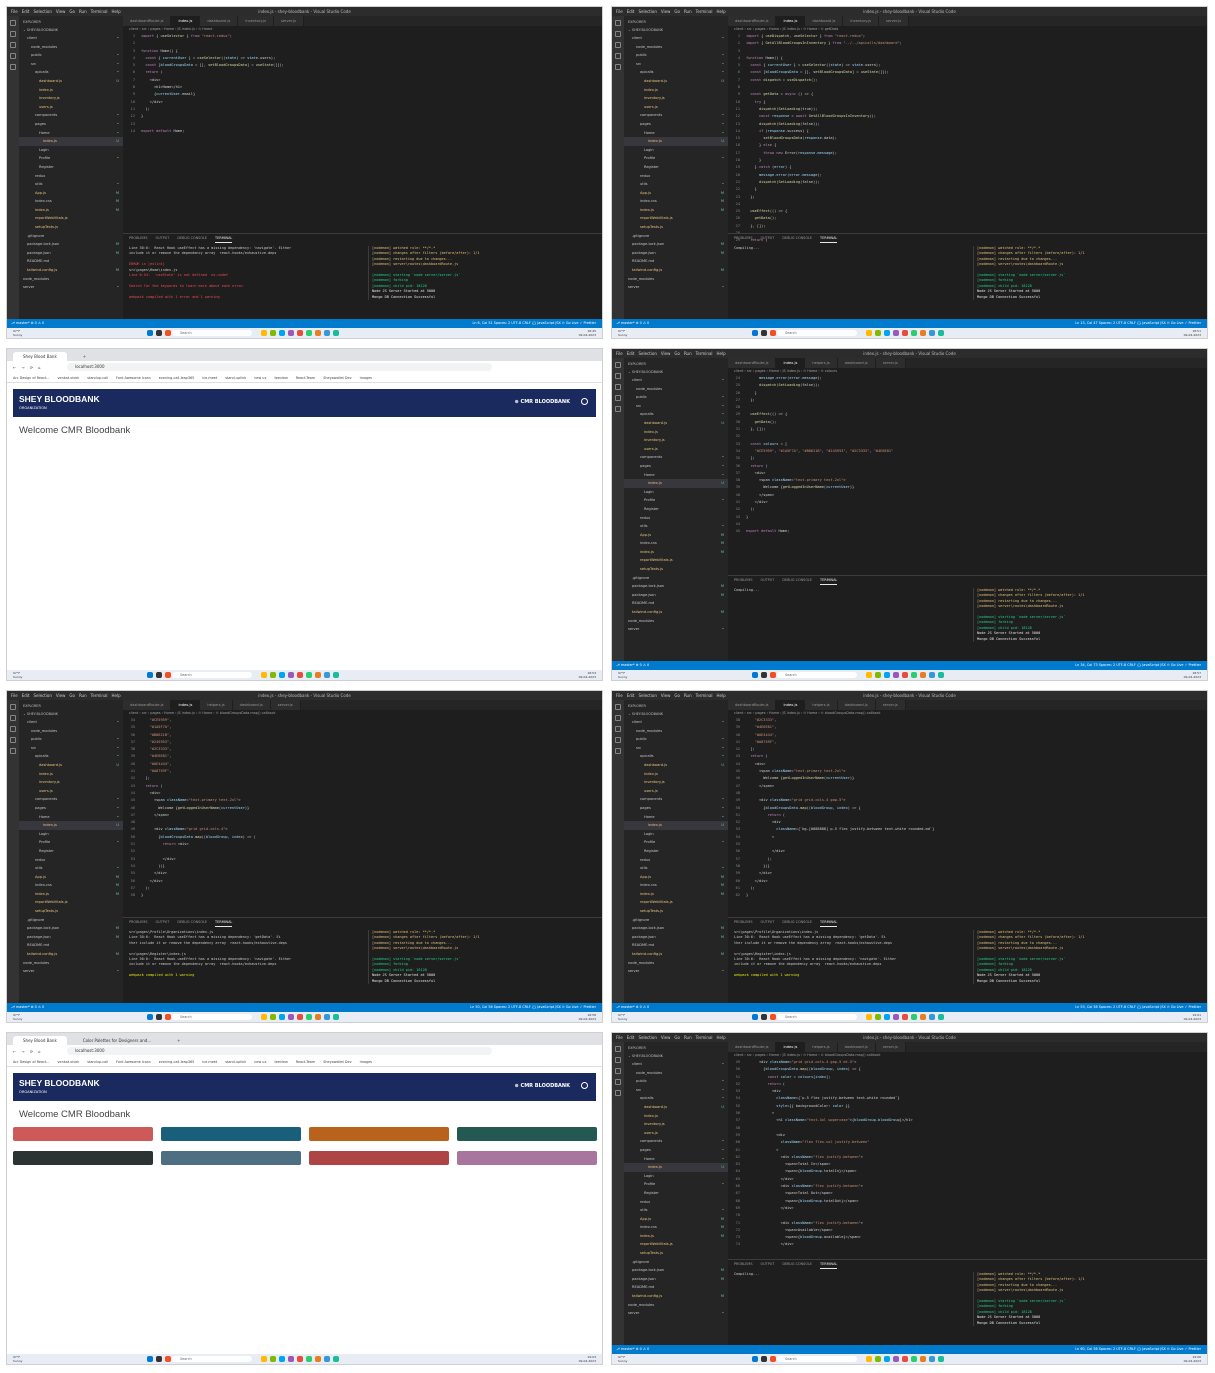  I want to click on explorer-item: pages •, so click(71, 124).